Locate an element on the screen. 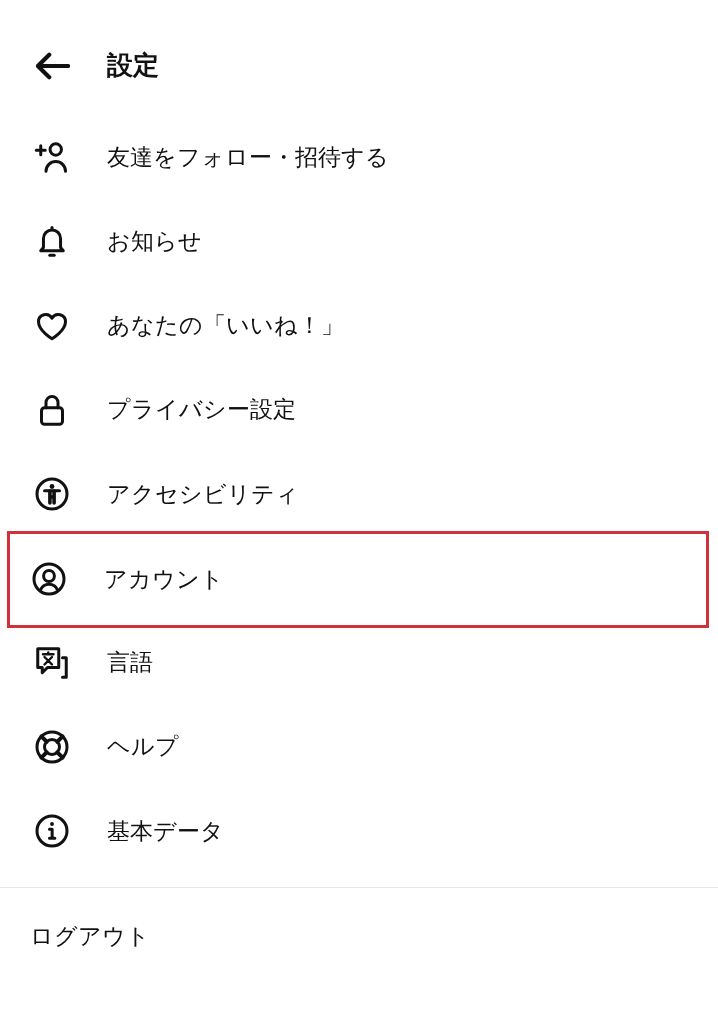 This screenshot has height=1024, width=718. menu-item: お知らせ is located at coordinates (358, 241).